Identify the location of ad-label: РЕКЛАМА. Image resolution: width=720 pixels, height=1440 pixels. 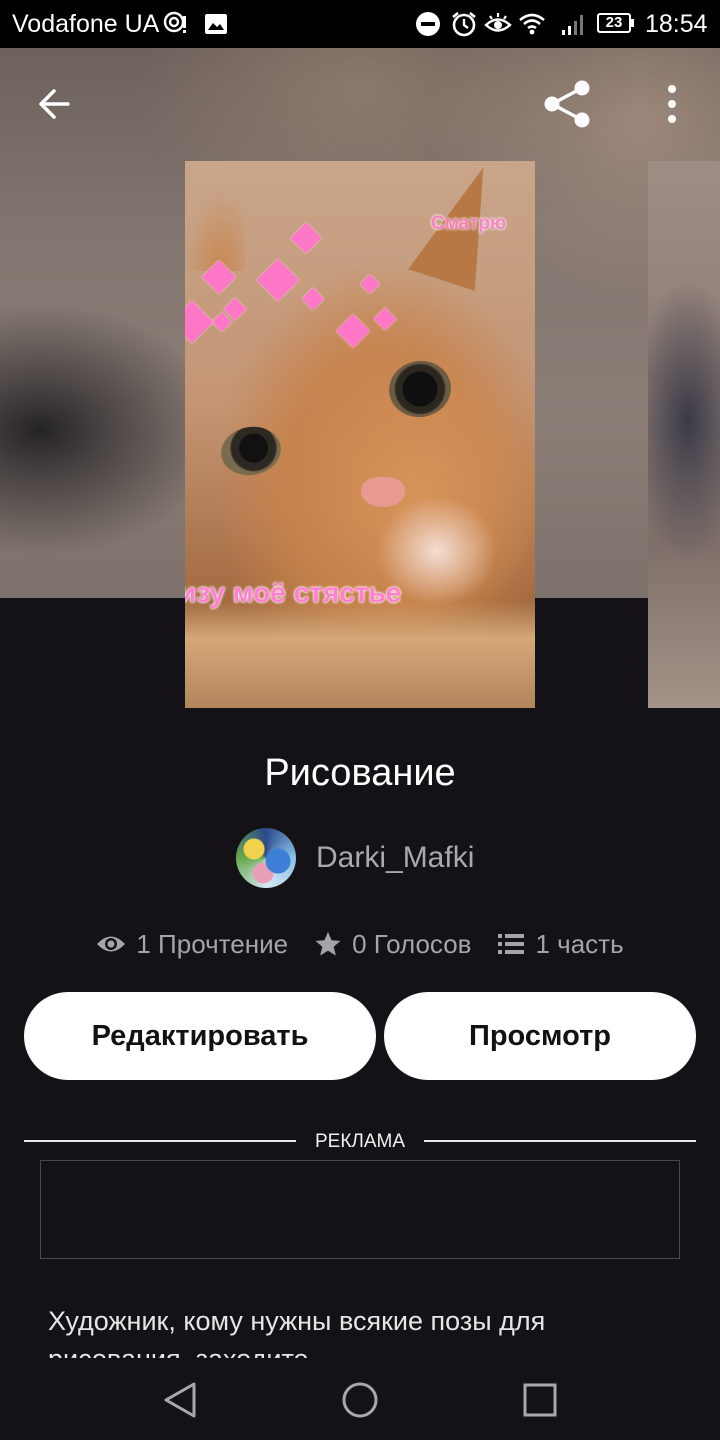
(360, 1141).